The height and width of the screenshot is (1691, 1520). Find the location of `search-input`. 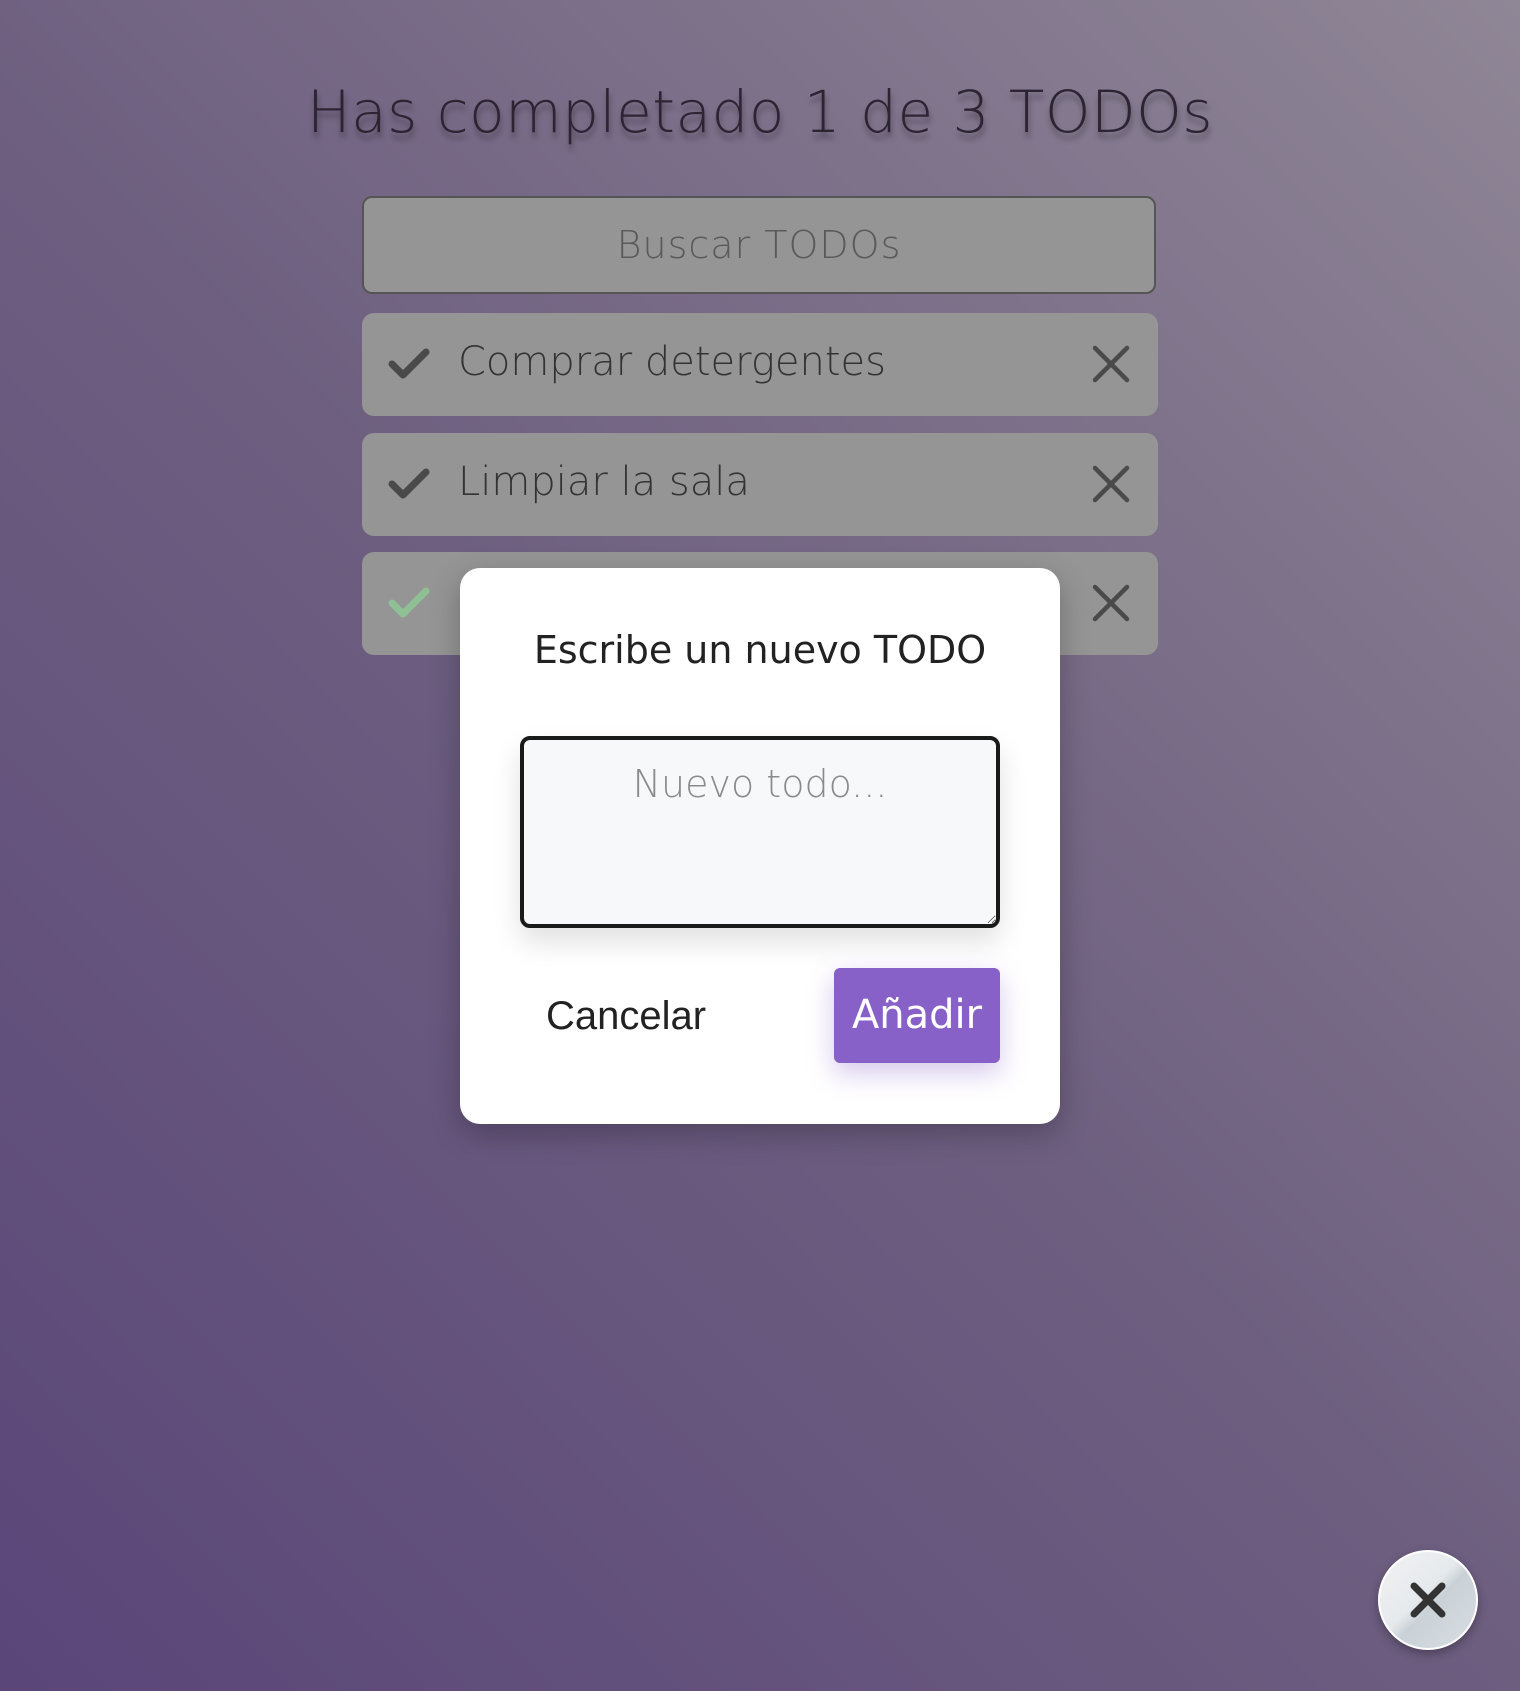

search-input is located at coordinates (759, 245).